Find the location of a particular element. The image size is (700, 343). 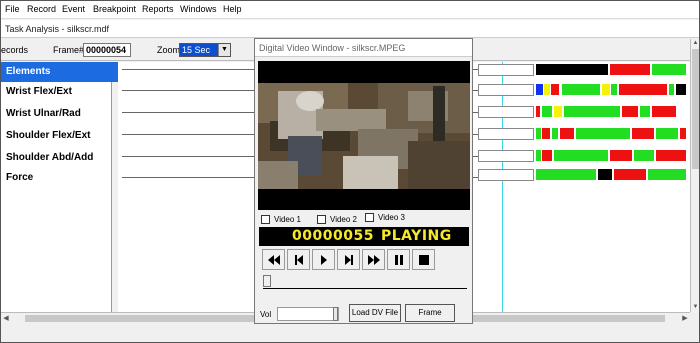

element-row-wrist-flex-ext: Wrist Flex/Ext is located at coordinates (56, 92).